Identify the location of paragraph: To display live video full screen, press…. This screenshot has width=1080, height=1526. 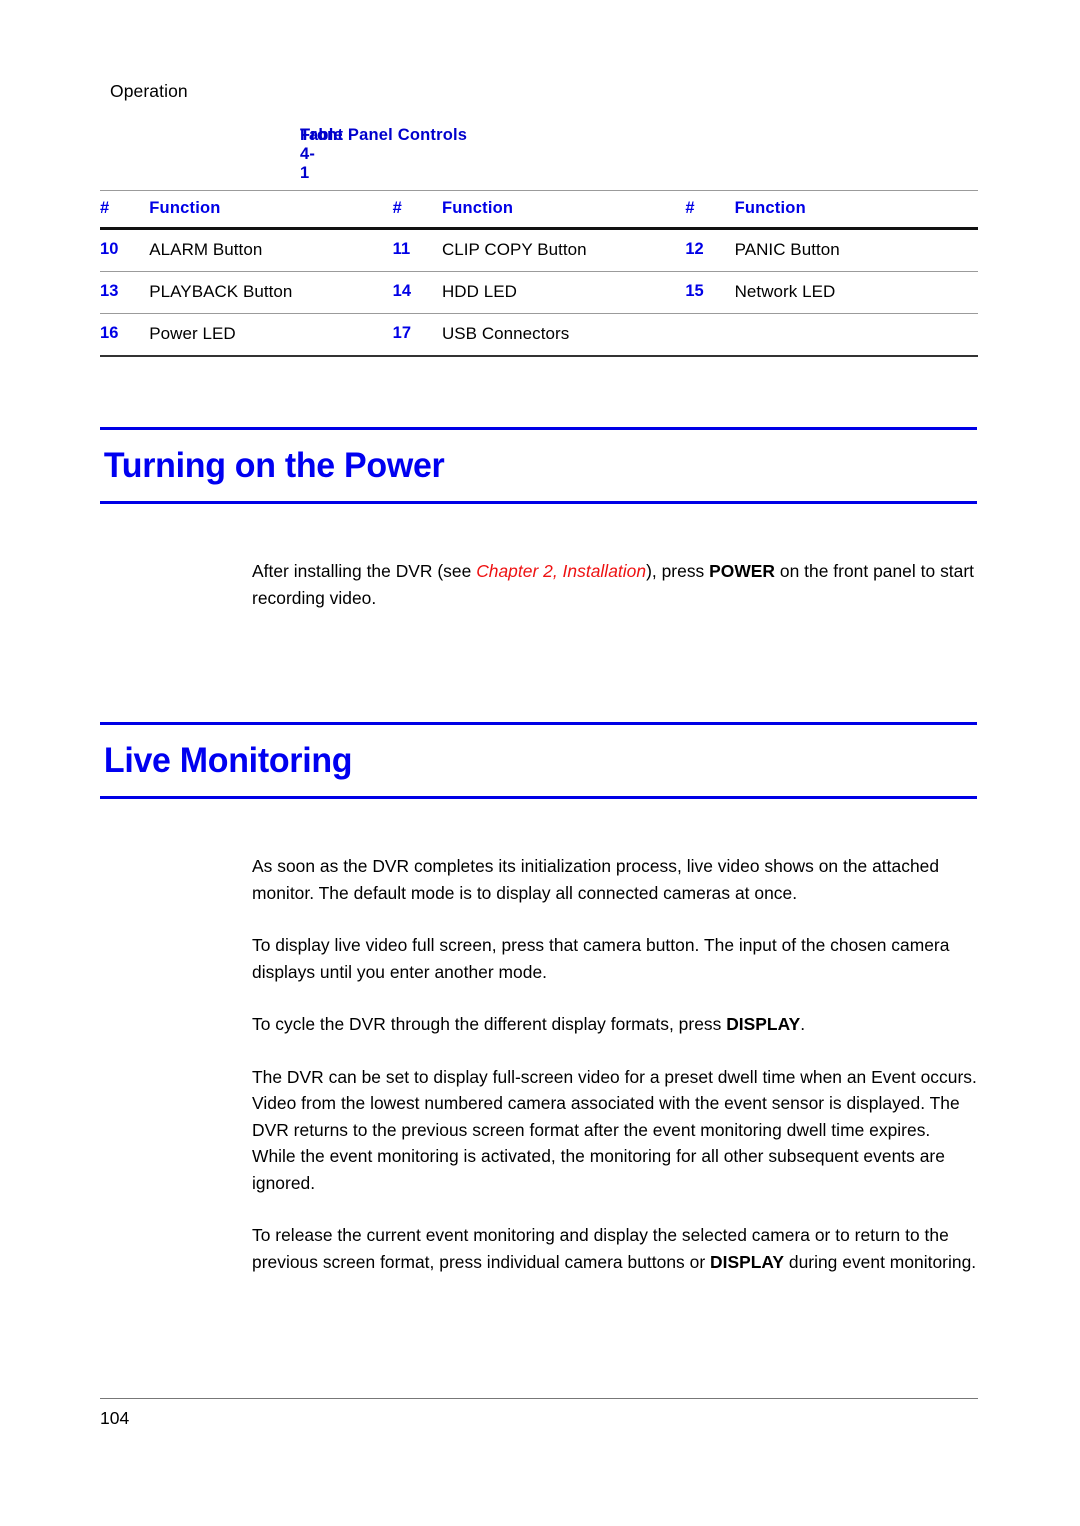
(615, 958).